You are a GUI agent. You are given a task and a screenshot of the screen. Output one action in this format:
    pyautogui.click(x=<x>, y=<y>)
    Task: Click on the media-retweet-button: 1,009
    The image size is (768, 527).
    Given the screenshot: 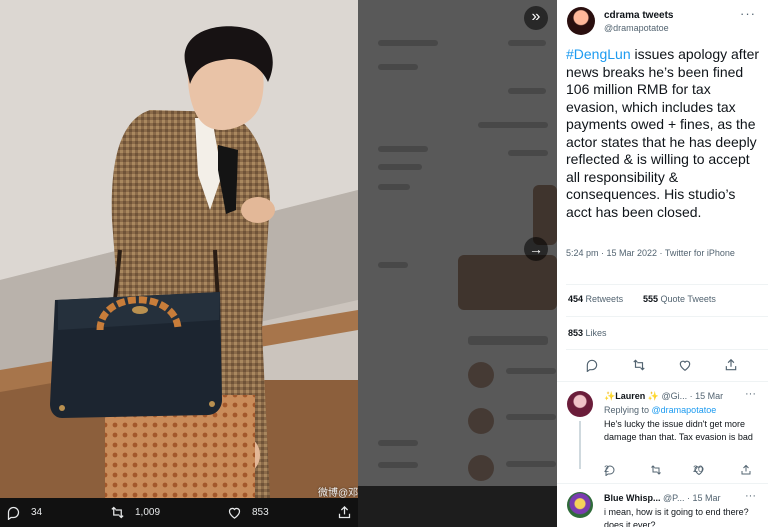 What is the action you would take?
    pyautogui.click(x=135, y=512)
    